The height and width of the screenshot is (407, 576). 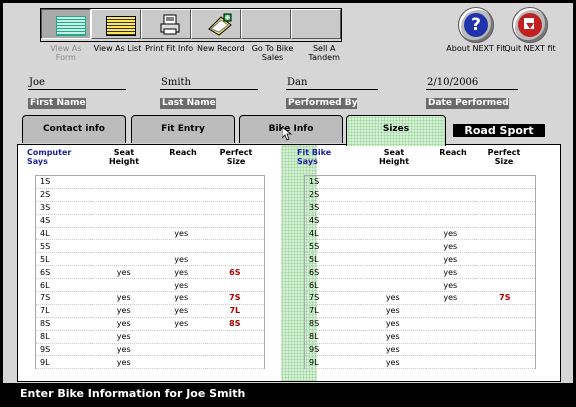 What do you see at coordinates (266, 24) in the screenshot?
I see `go-to-bike-sales-button` at bounding box center [266, 24].